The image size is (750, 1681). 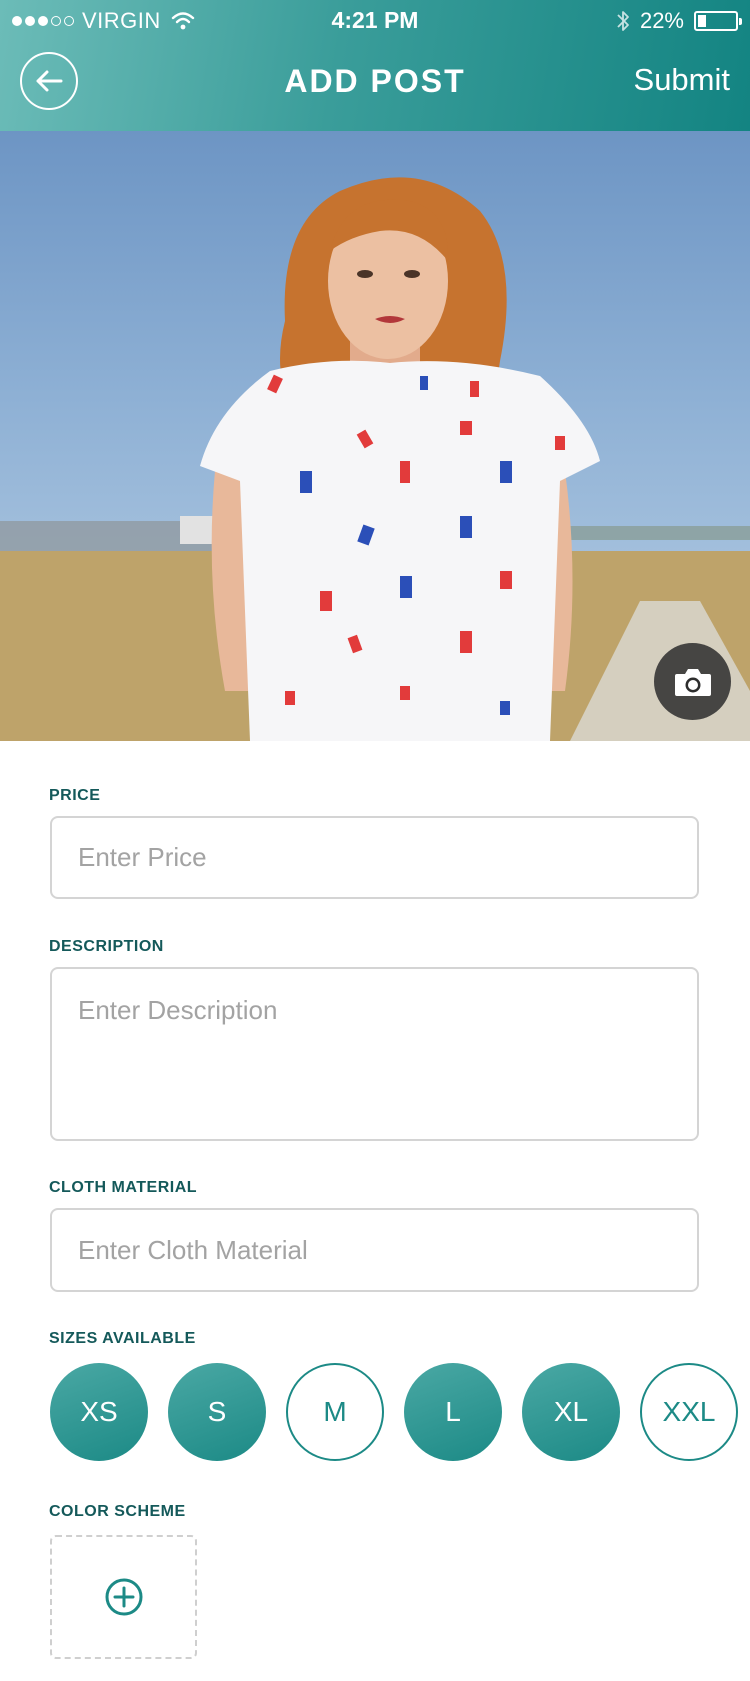 I want to click on status-right: 22%, so click(x=679, y=21).